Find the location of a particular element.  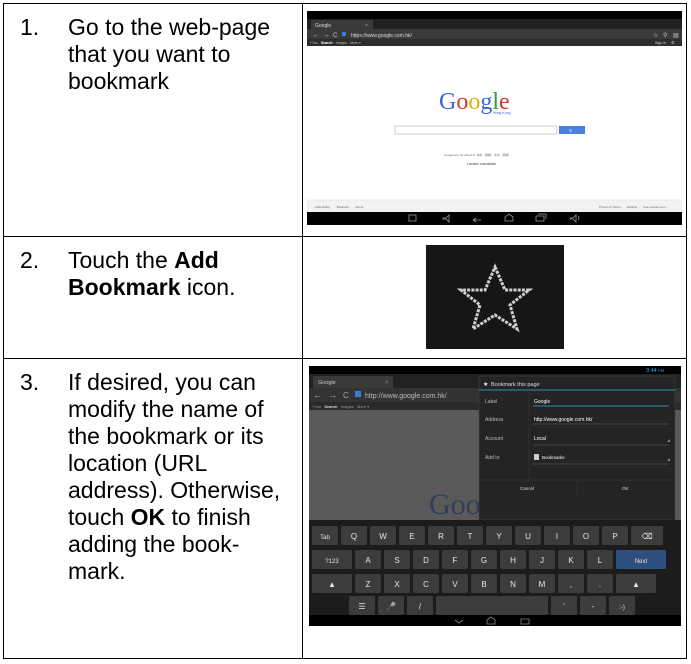

folder-select: Bookmarks is located at coordinates (553, 457).